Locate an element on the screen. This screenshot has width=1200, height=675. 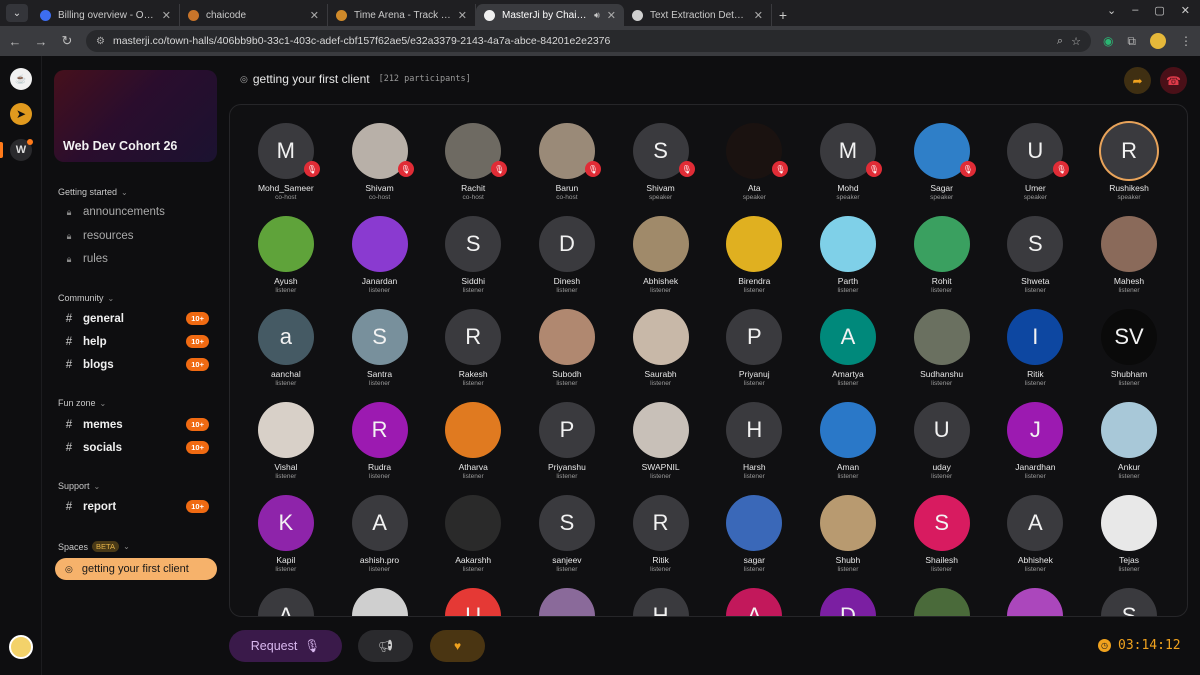
compass-icon: ➤ is located at coordinates (21, 114).